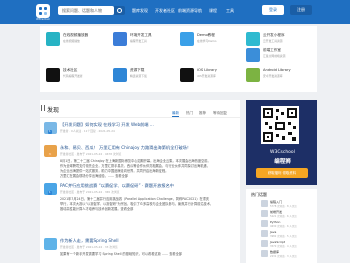 The image size is (350, 263). Describe the element at coordinates (120, 75) in the screenshot. I see `download-icon` at that location.